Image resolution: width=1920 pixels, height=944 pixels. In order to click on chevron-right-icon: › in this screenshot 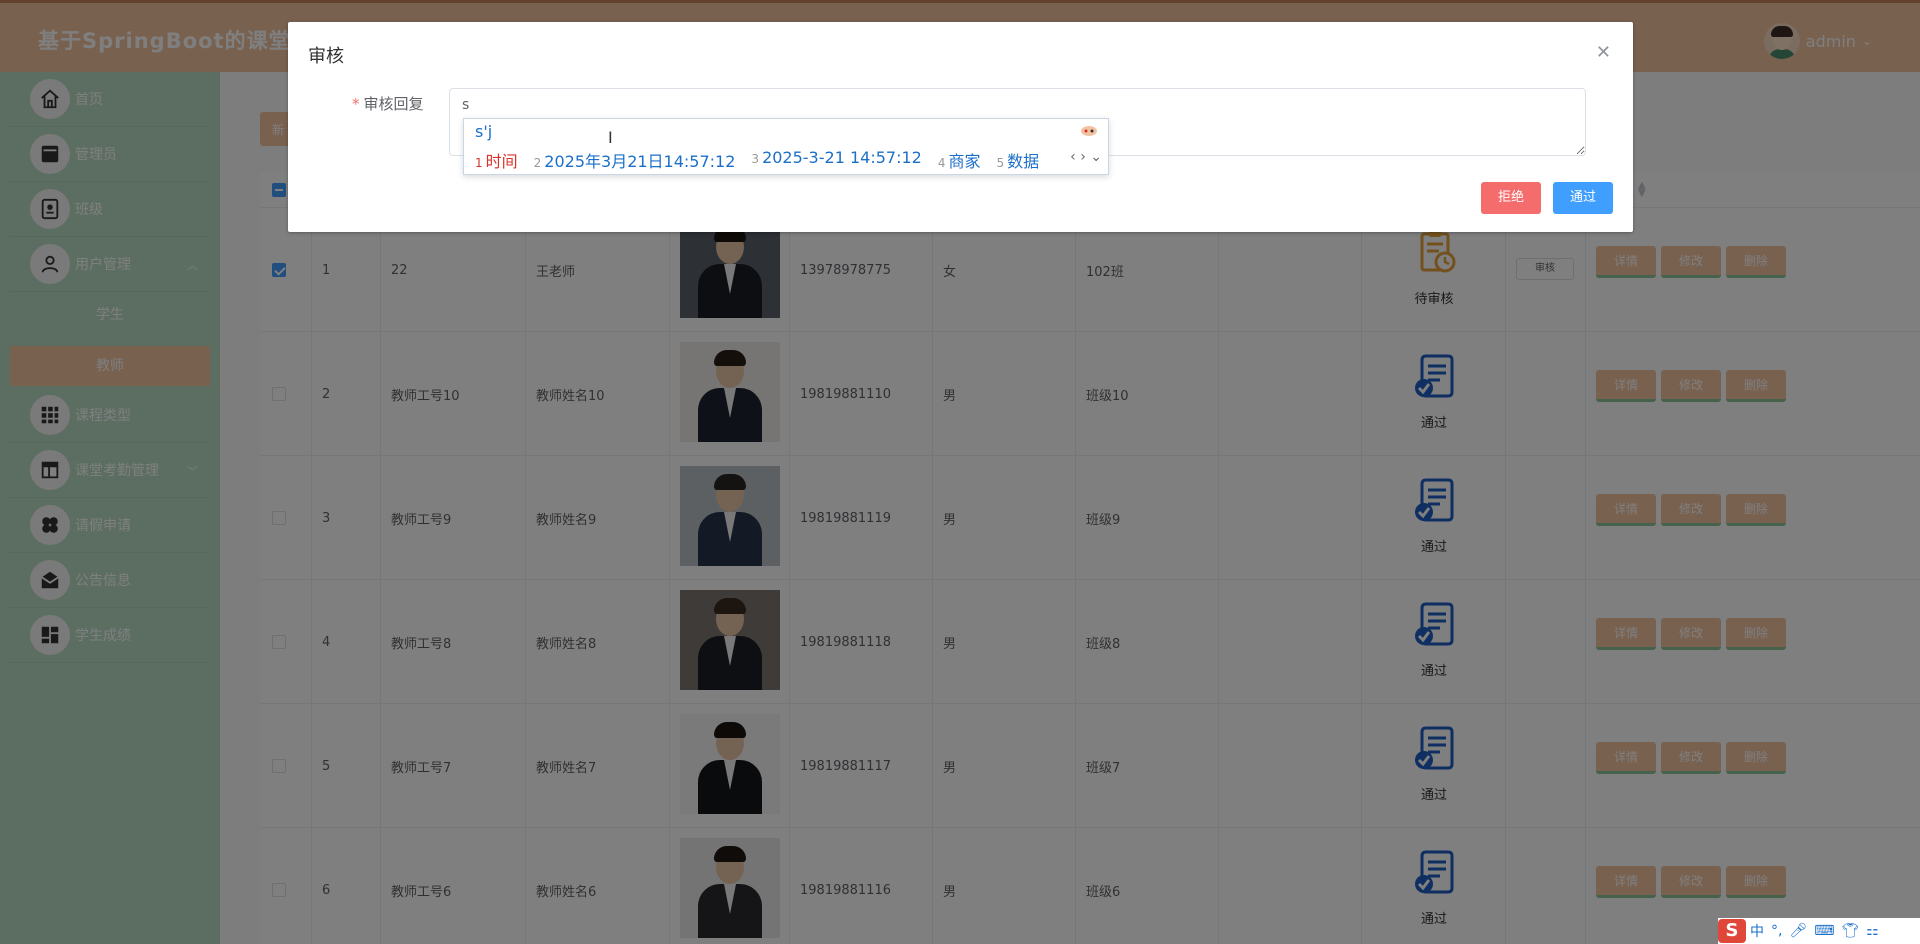, I will do `click(1083, 157)`.